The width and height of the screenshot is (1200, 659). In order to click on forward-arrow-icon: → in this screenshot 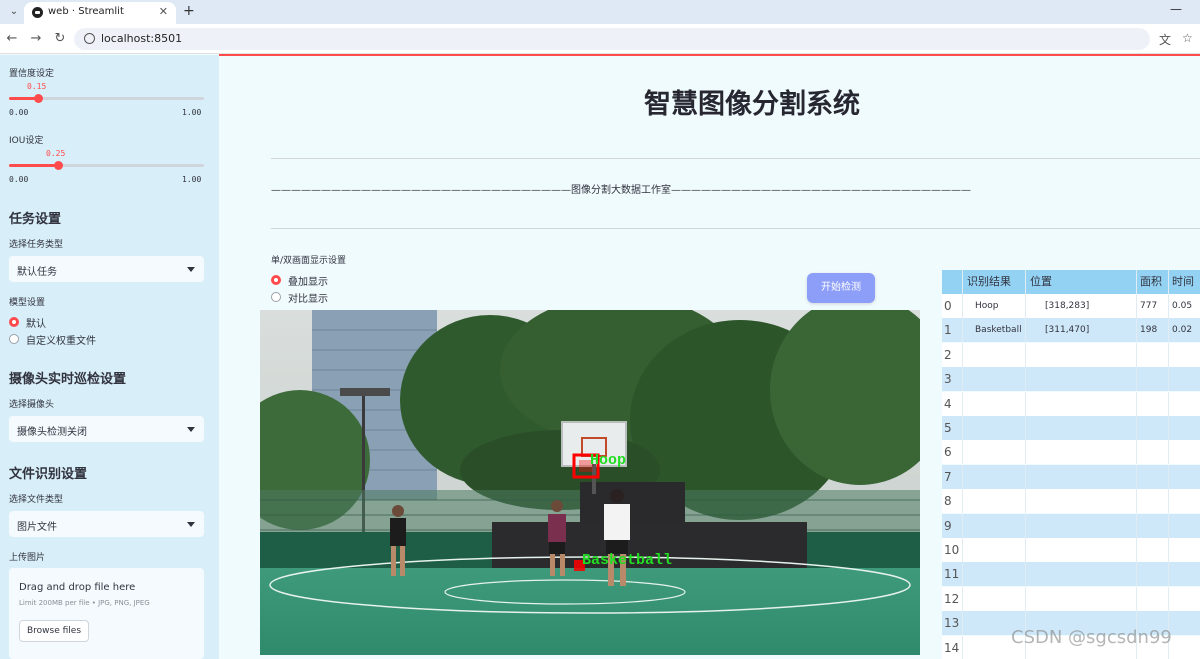, I will do `click(36, 38)`.